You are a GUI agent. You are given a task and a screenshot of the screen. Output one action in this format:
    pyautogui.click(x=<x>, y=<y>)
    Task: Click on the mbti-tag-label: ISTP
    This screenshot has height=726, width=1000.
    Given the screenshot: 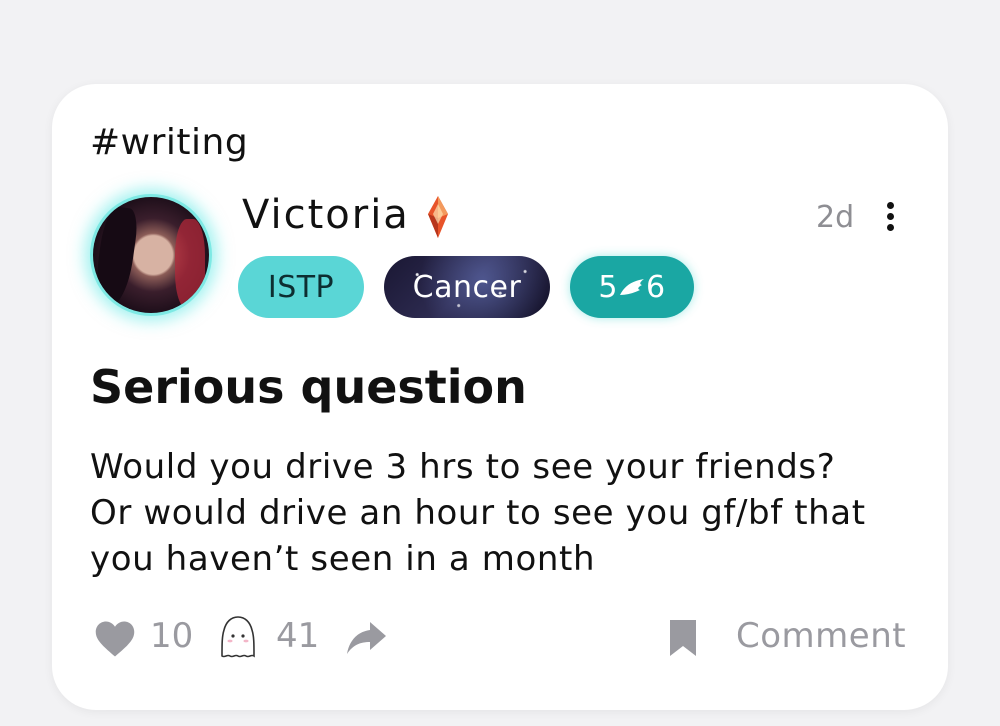 What is the action you would take?
    pyautogui.click(x=301, y=287)
    